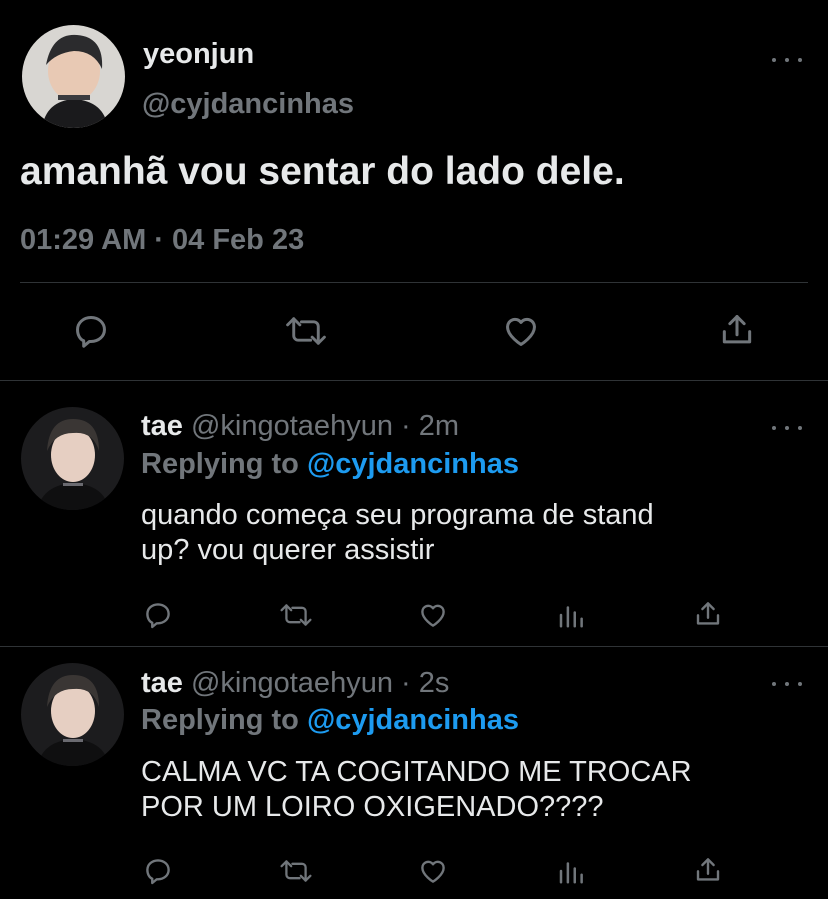 This screenshot has width=828, height=899. Describe the element at coordinates (397, 515) in the screenshot. I see `reply-text-line: quando começa seu programa de stand` at that location.